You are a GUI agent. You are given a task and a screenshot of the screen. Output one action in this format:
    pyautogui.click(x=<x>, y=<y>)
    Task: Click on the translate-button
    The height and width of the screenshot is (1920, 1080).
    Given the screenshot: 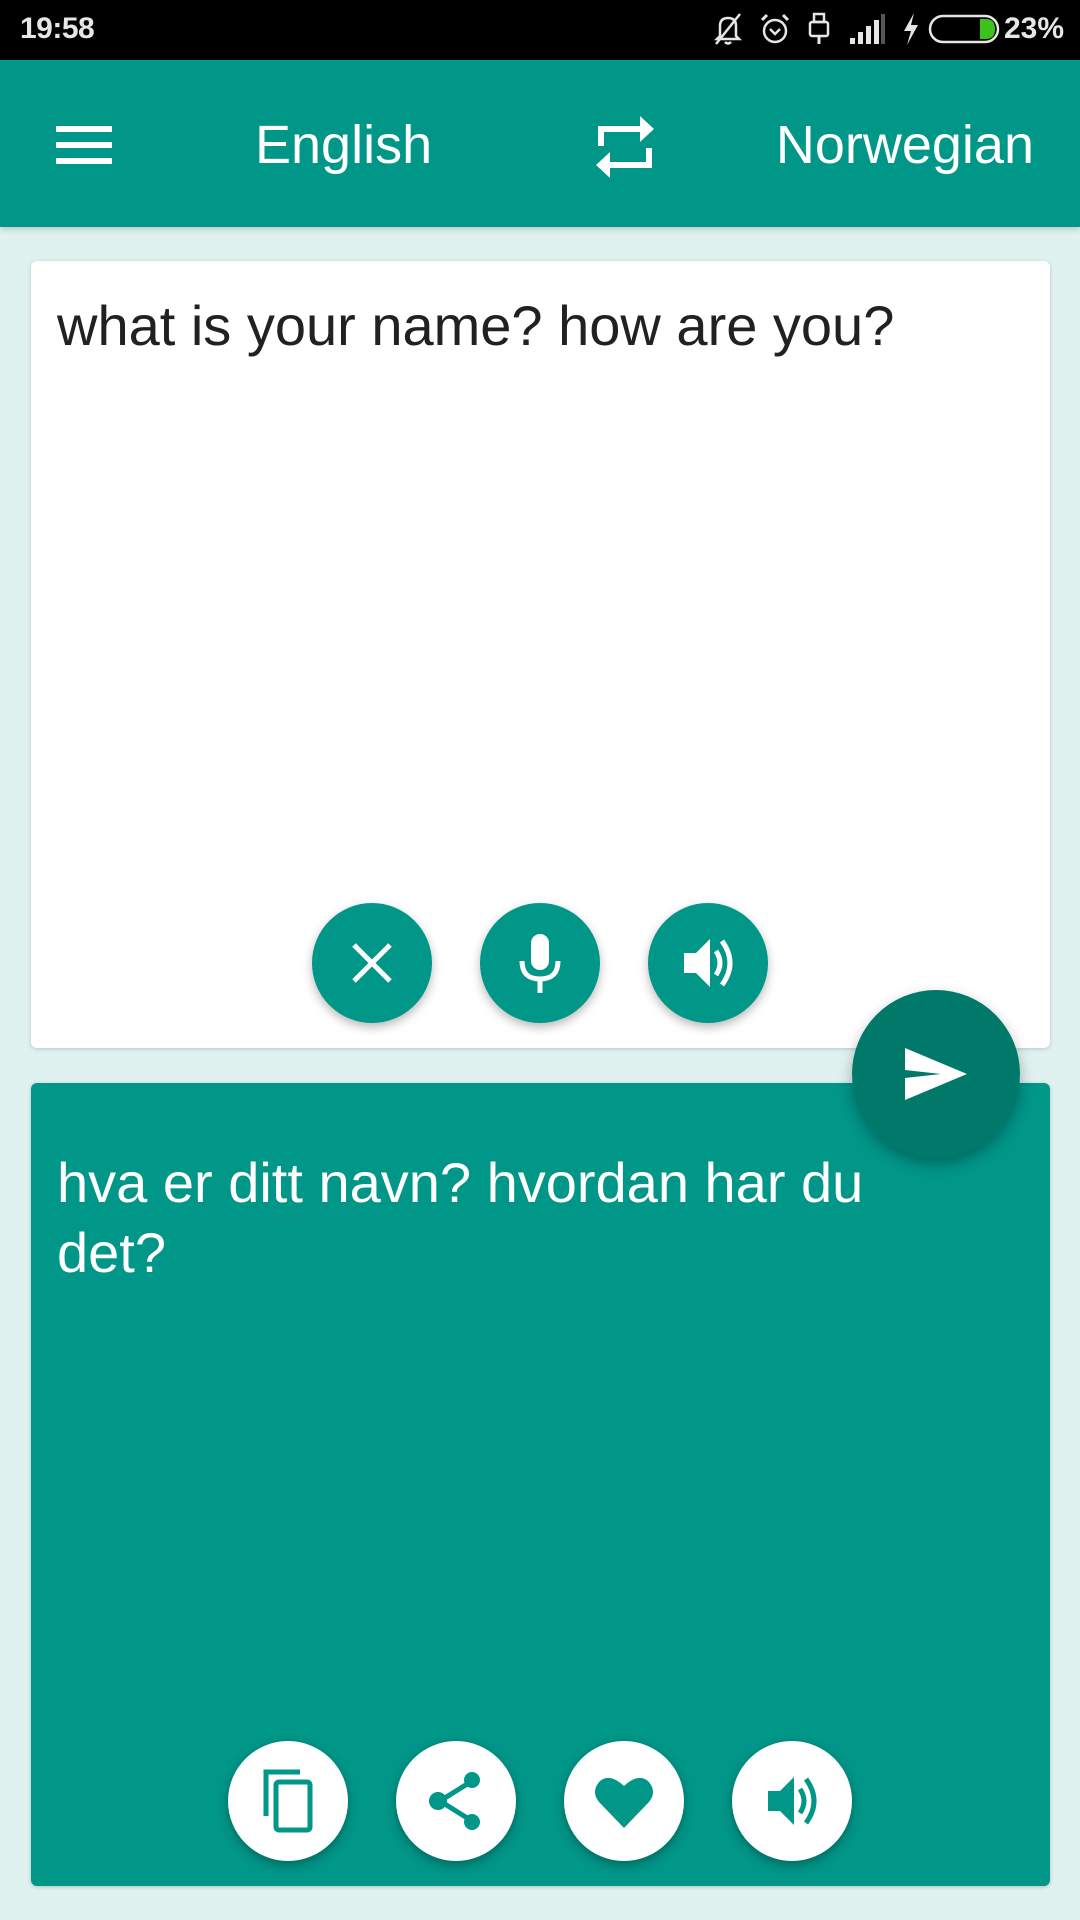 What is the action you would take?
    pyautogui.click(x=936, y=1074)
    